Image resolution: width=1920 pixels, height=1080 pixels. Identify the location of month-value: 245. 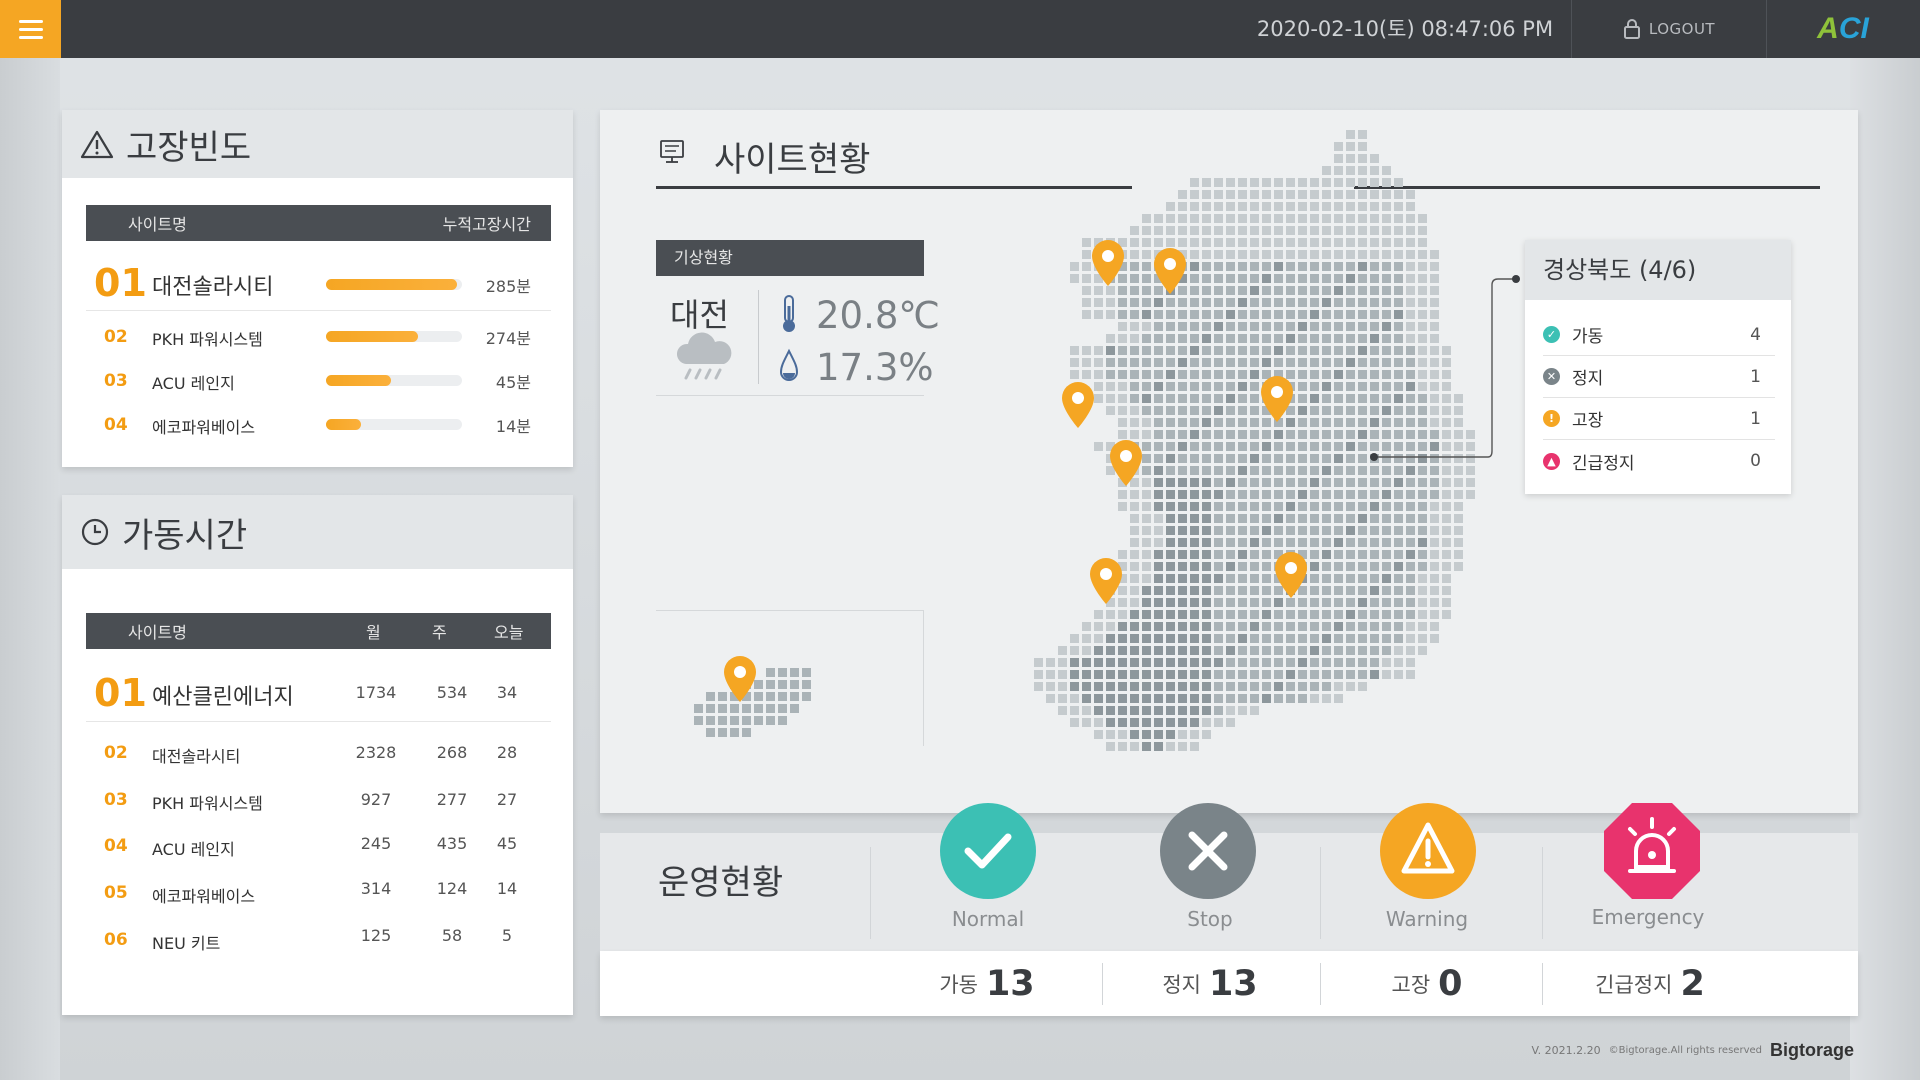
(376, 843).